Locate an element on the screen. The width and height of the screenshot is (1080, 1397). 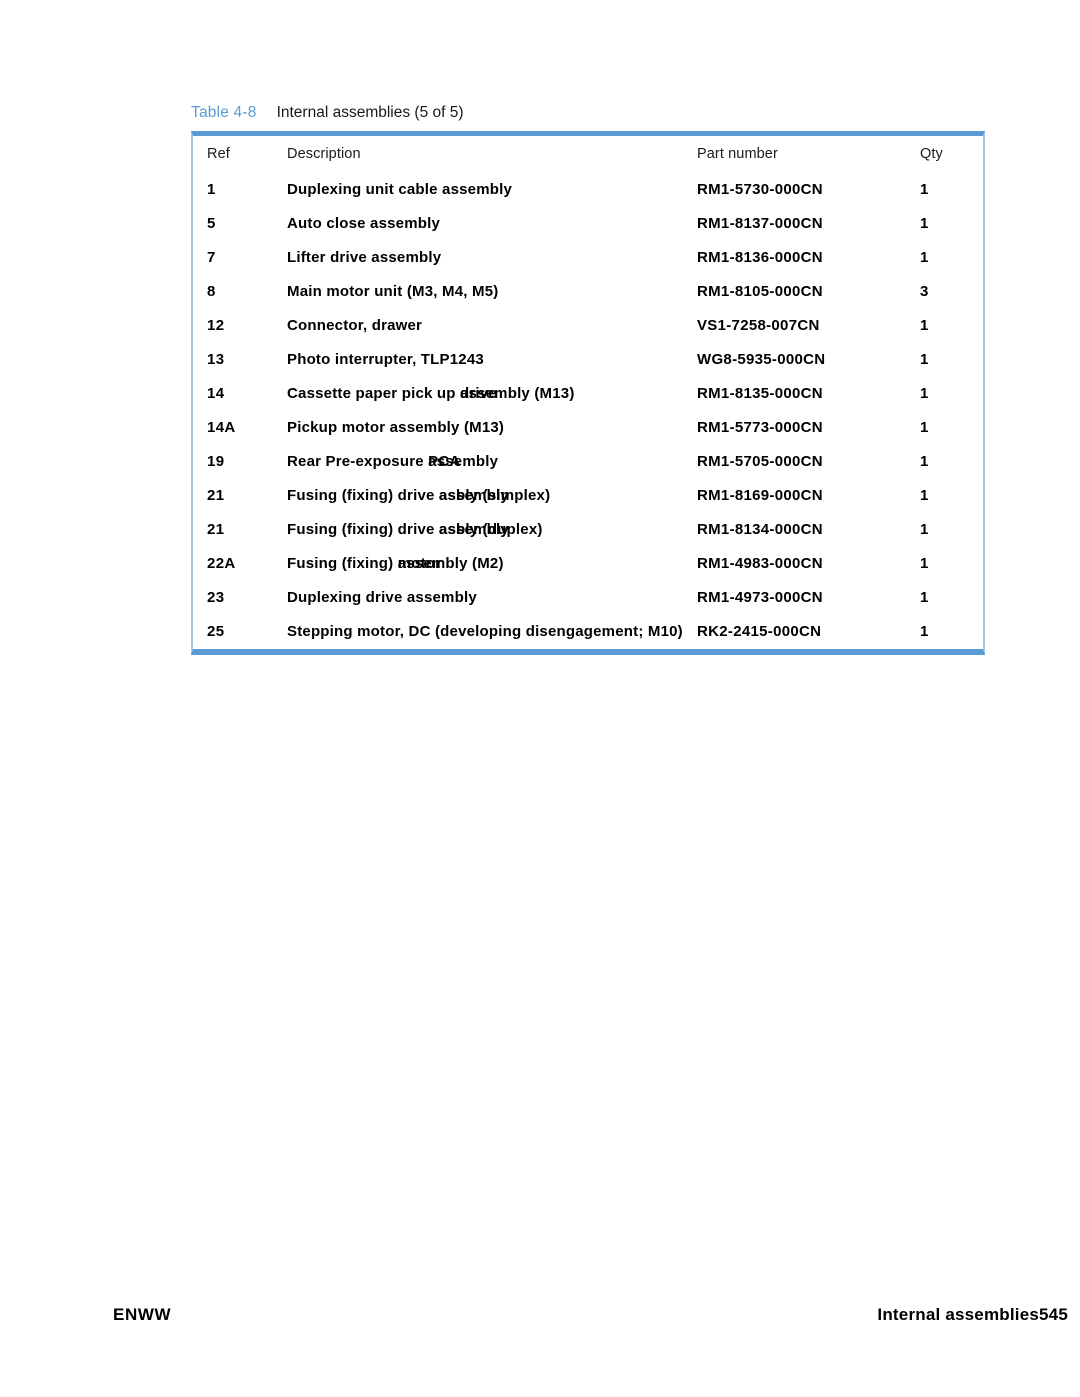
cell-description: Main motor unit (M3, M4, M5) is located at coordinates (393, 291).